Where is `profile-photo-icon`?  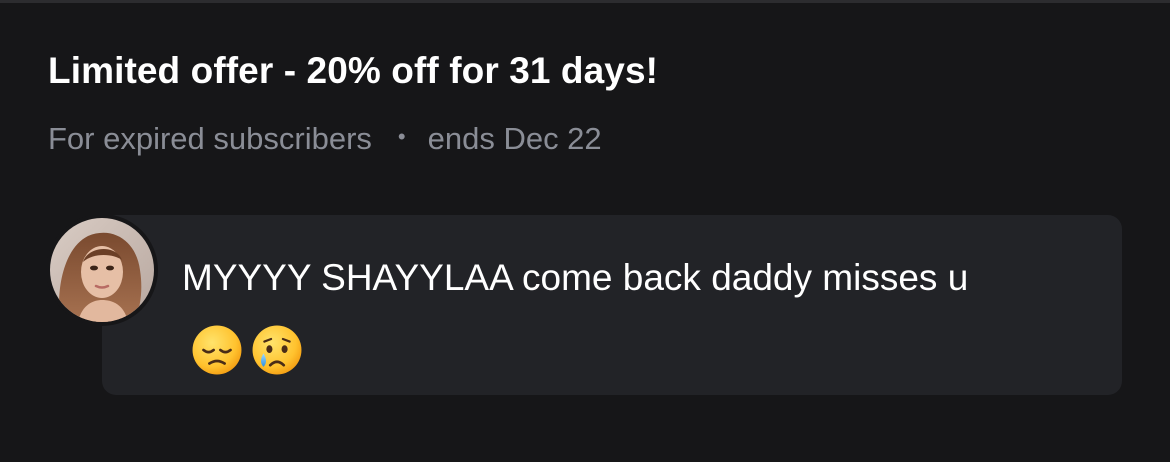
profile-photo-icon is located at coordinates (102, 270).